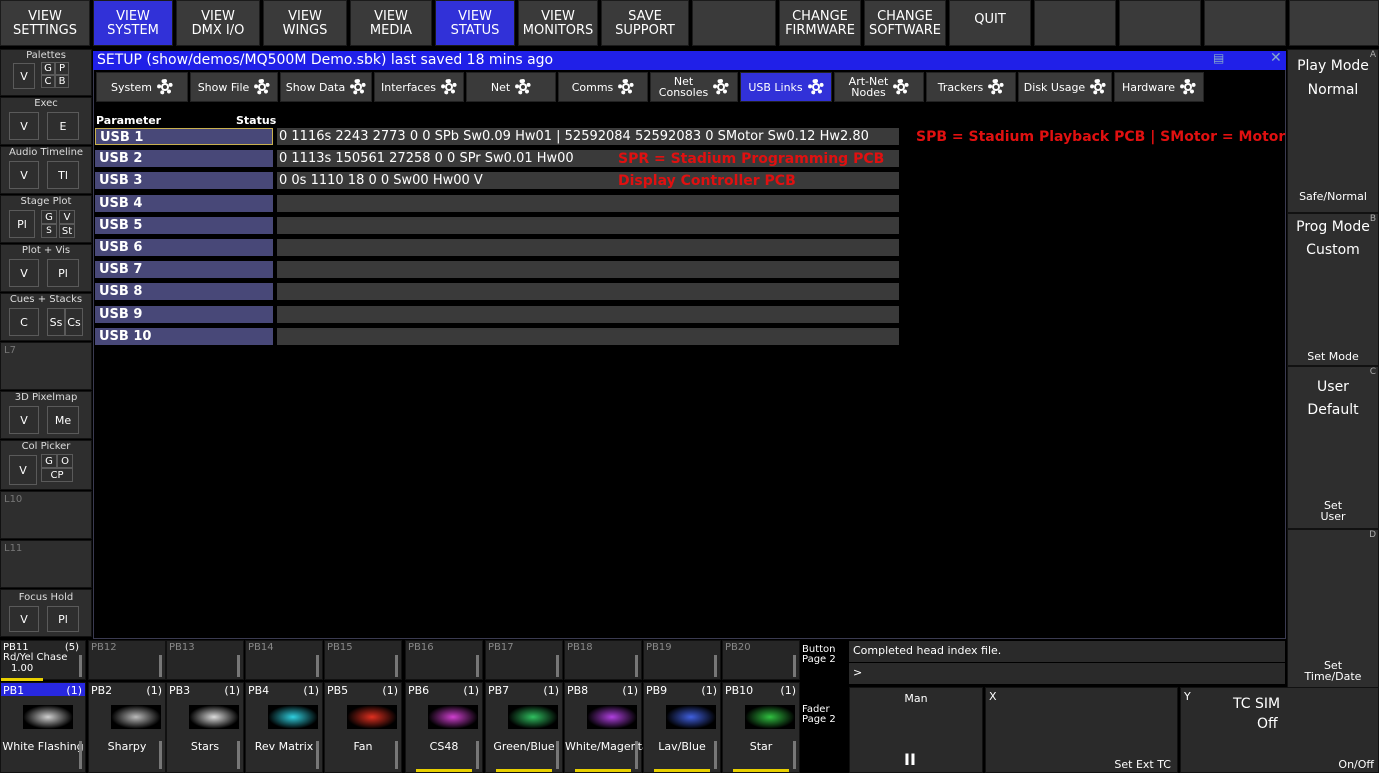 Image resolution: width=1379 pixels, height=773 pixels. I want to click on audio-tl-button: Tl, so click(63, 175).